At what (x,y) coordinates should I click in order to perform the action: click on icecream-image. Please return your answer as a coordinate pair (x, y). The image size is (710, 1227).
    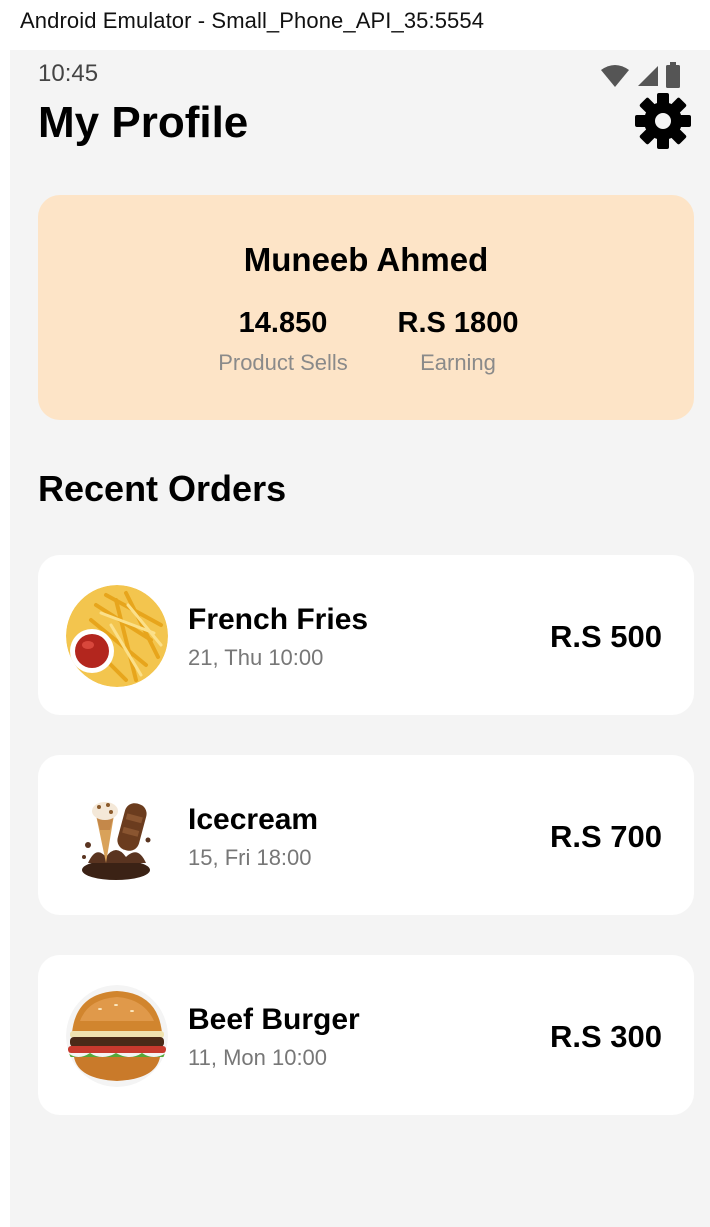
    Looking at the image, I should click on (116, 841).